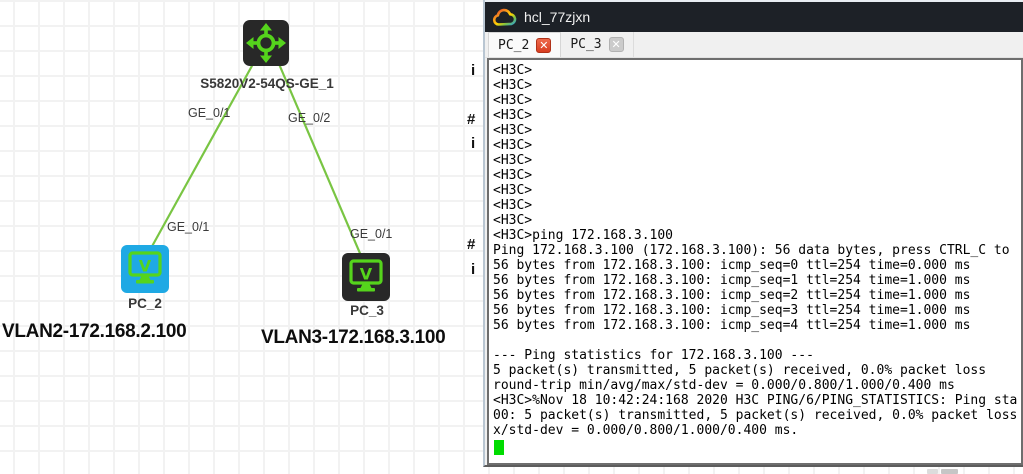 This screenshot has width=1023, height=474. What do you see at coordinates (504, 17) in the screenshot?
I see `hcl-cloud-logo-icon` at bounding box center [504, 17].